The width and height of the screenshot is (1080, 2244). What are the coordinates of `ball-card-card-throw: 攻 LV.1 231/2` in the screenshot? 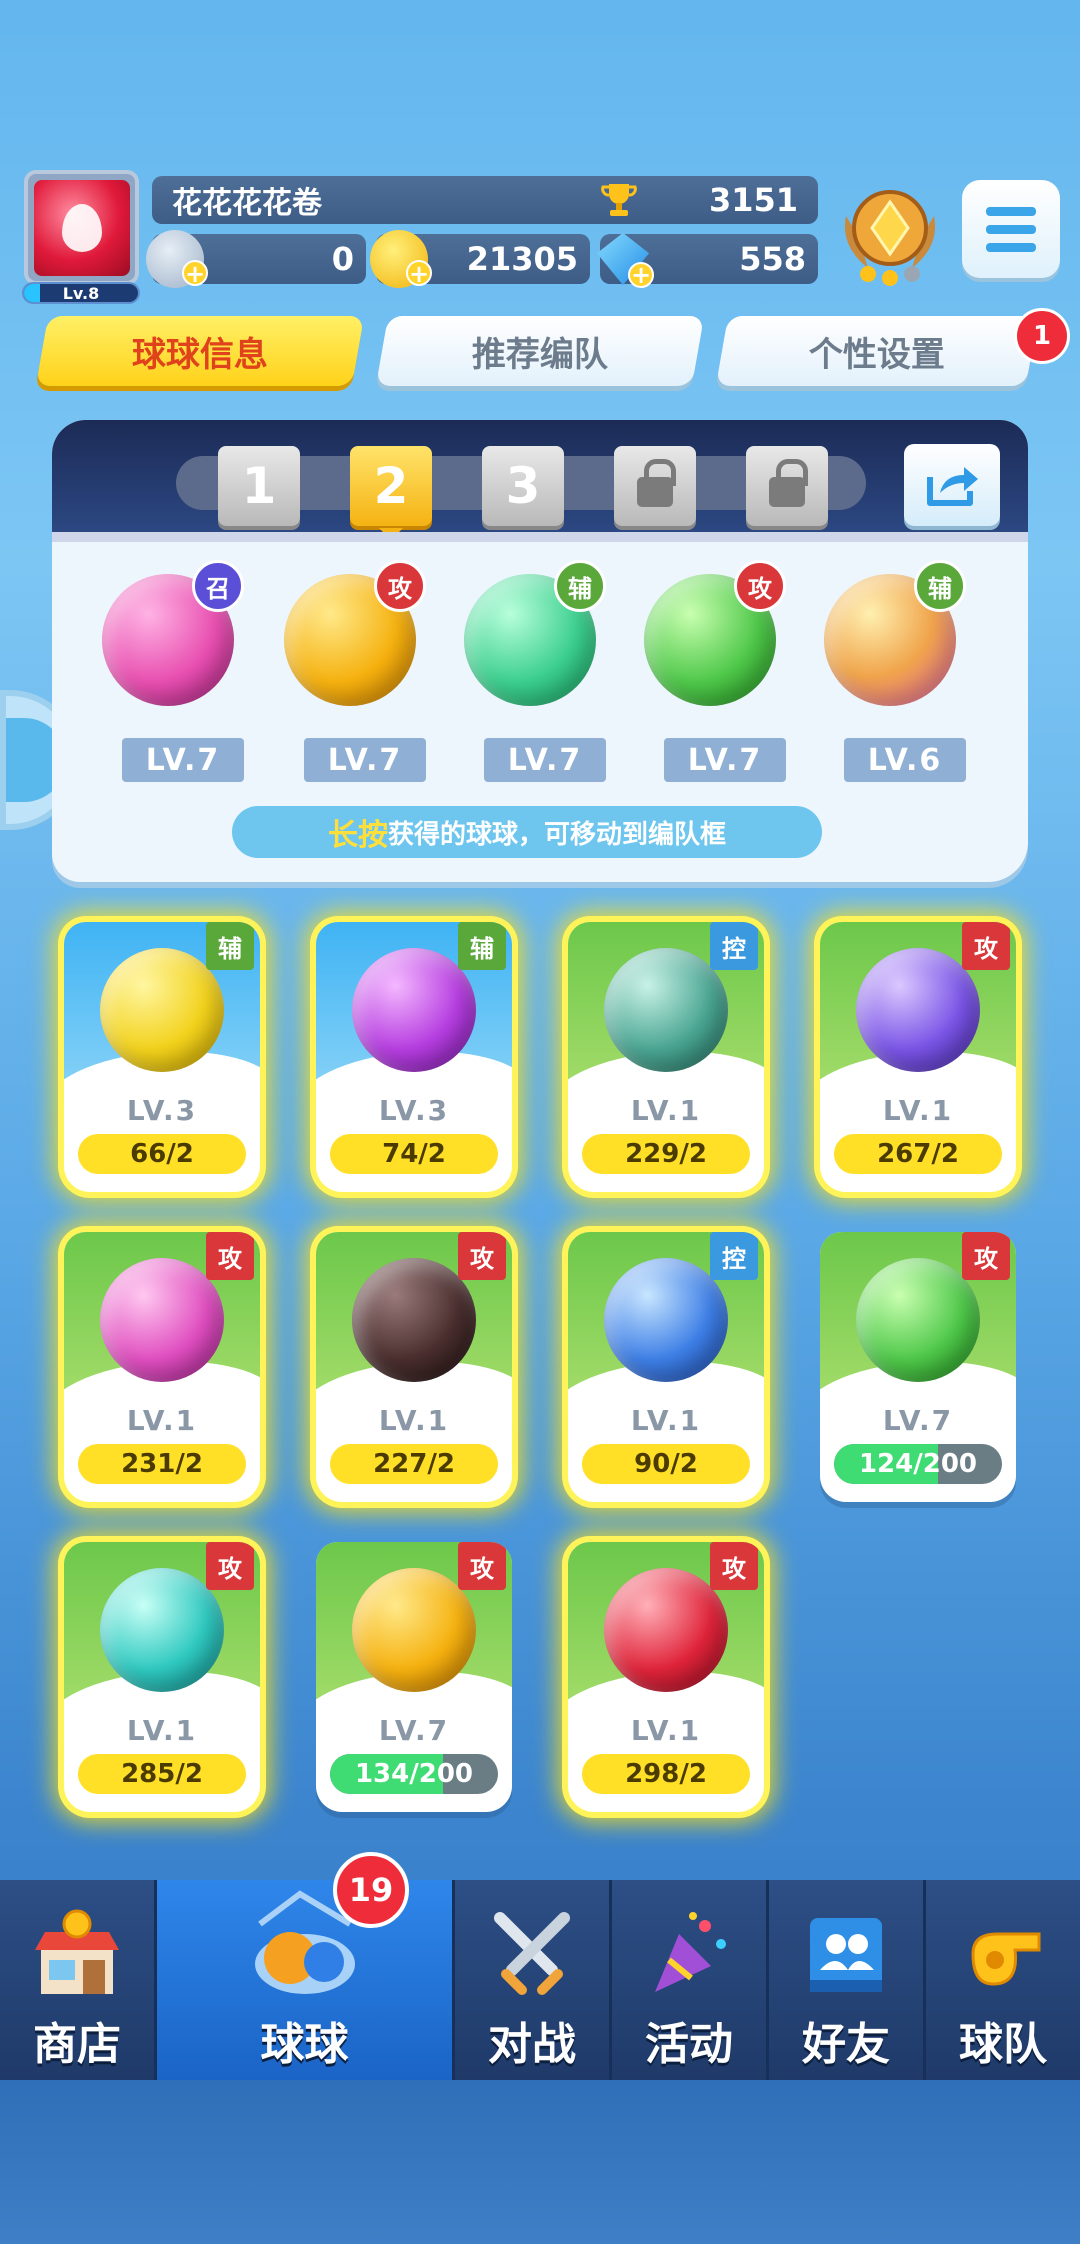 It's located at (162, 1367).